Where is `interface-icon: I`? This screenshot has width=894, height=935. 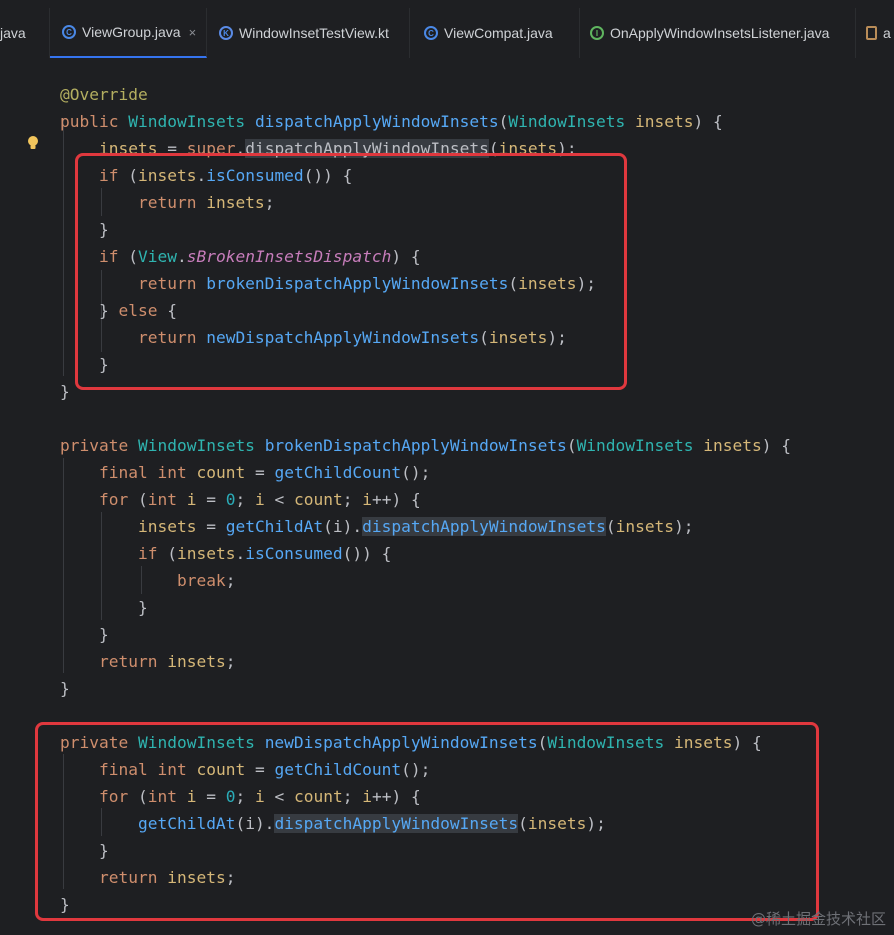 interface-icon: I is located at coordinates (597, 33).